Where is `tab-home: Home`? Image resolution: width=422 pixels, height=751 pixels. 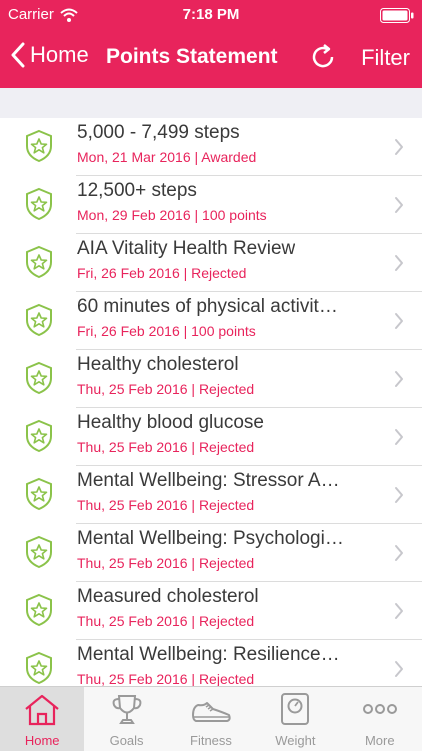 tab-home: Home is located at coordinates (42, 719).